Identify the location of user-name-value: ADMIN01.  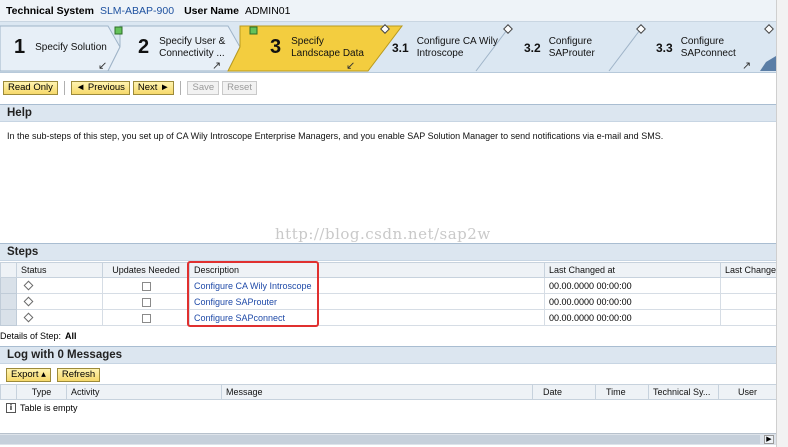
(267, 10).